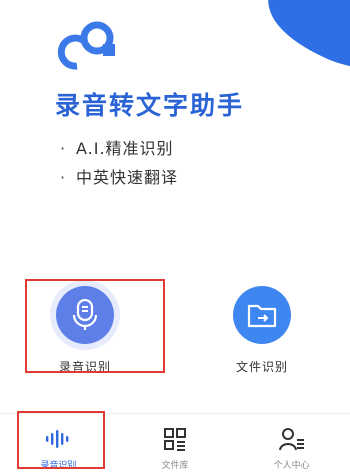  What do you see at coordinates (119, 163) in the screenshot?
I see `feature-list: · A.I.精准识别 · 中英快速翻译` at bounding box center [119, 163].